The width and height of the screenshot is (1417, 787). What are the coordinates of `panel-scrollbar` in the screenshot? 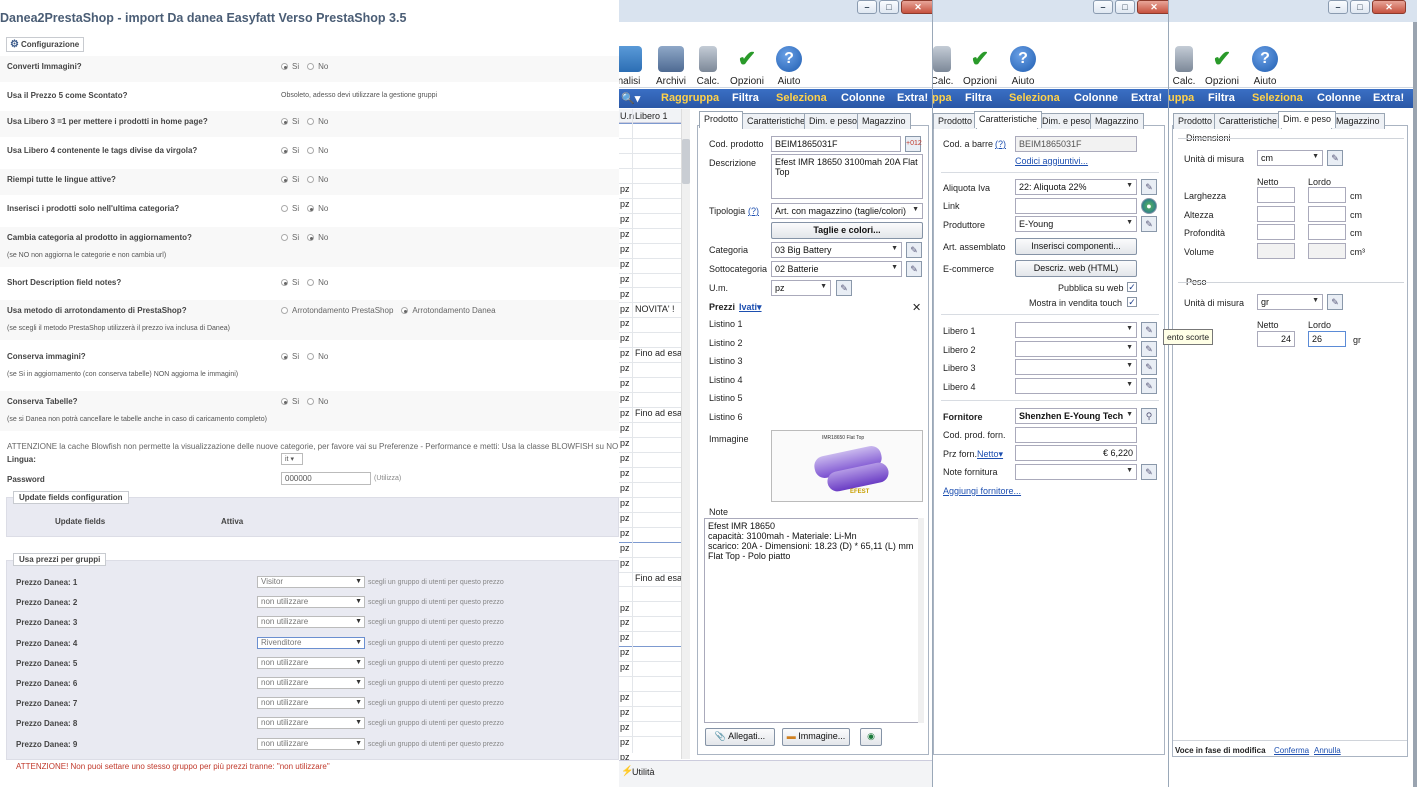 It's located at (921, 620).